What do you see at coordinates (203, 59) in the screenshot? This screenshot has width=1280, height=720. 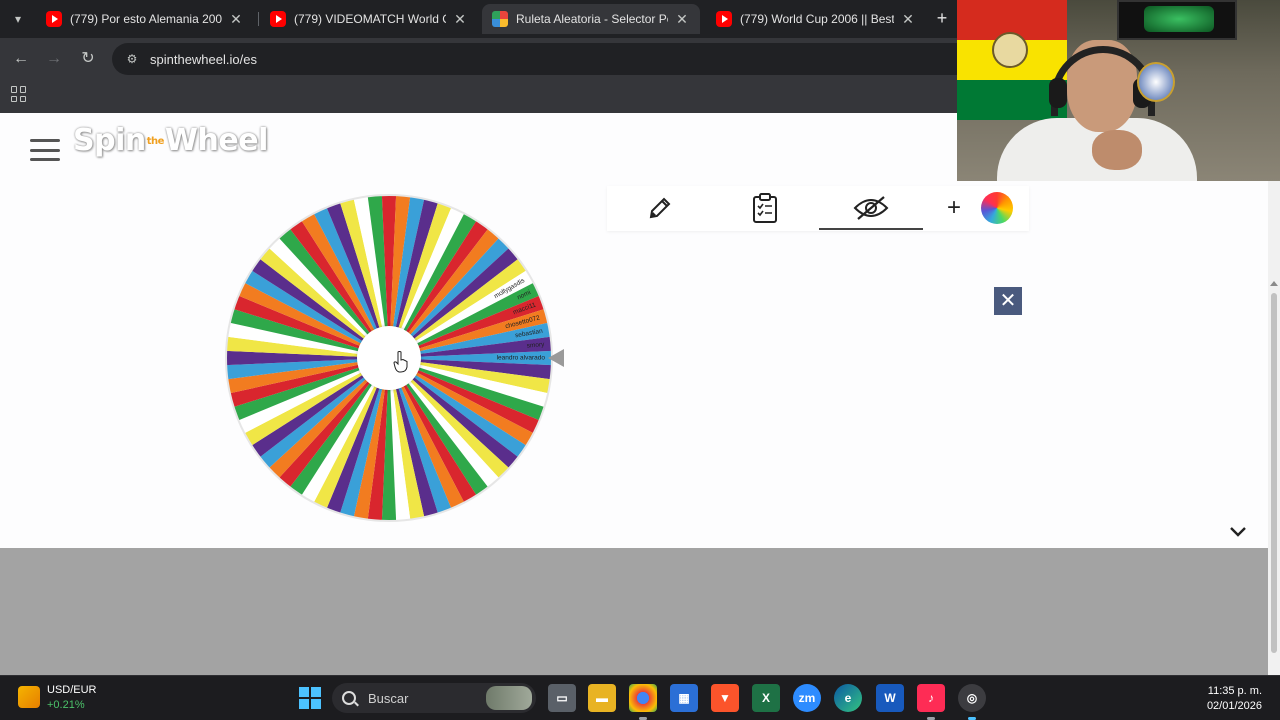 I see `url-text: spinthewheel.io/es` at bounding box center [203, 59].